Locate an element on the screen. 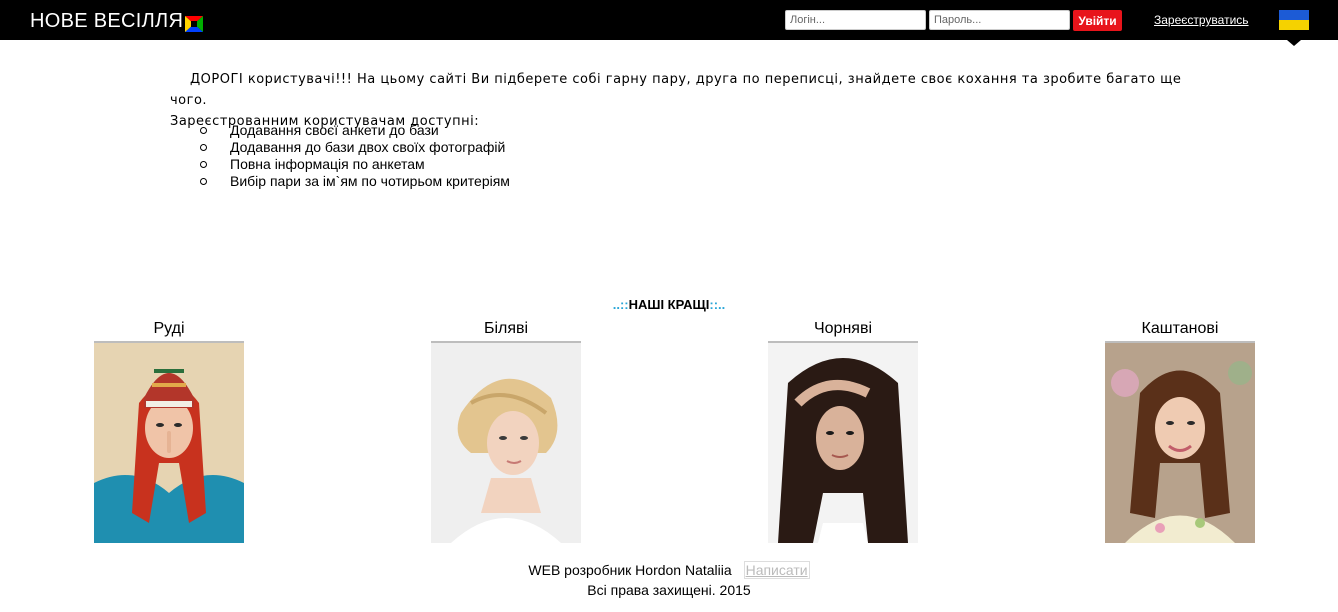 The image size is (1338, 612). feature-item: Повна інформація по анкетам is located at coordinates (355, 164).